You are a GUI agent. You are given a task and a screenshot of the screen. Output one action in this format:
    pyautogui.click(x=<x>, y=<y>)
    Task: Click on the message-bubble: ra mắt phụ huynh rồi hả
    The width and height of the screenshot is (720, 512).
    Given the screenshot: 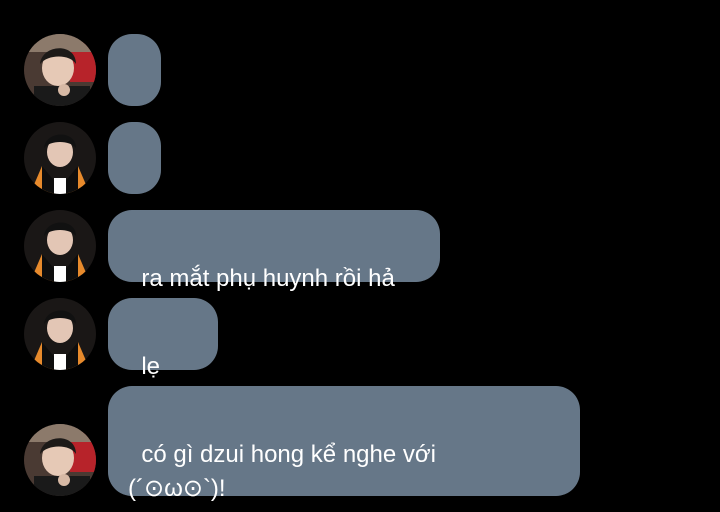 What is the action you would take?
    pyautogui.click(x=274, y=251)
    